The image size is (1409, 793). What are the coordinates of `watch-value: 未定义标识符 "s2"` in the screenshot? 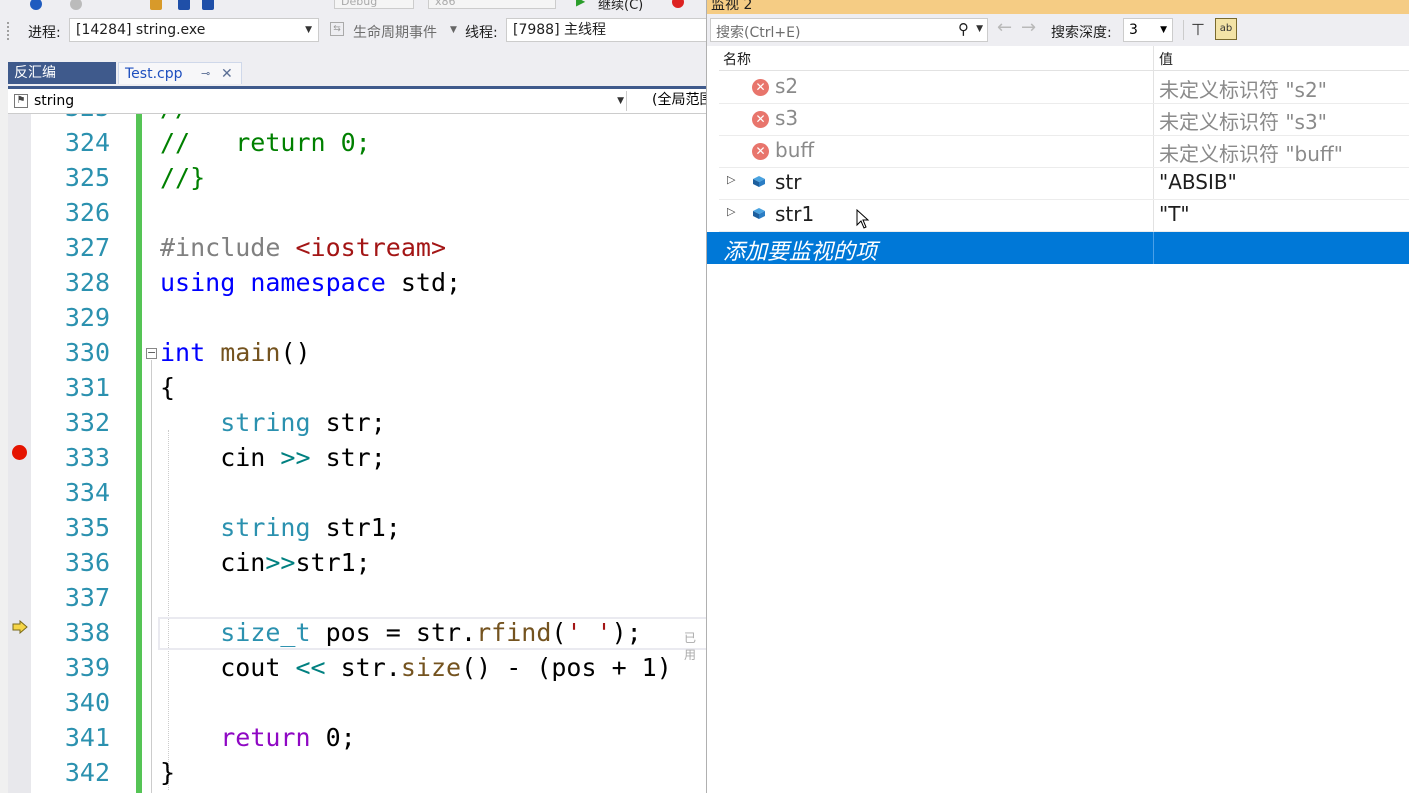 It's located at (1243, 90).